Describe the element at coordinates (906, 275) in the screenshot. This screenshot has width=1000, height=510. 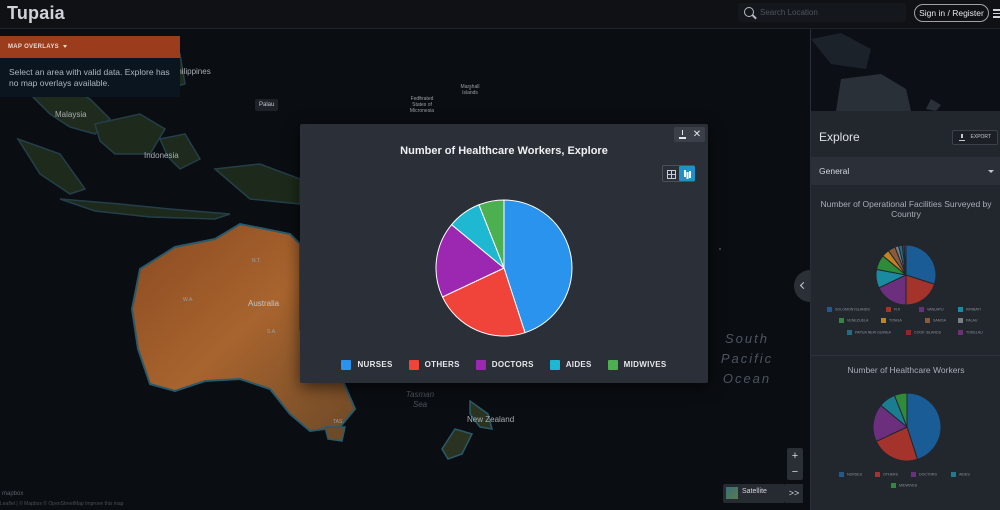
I see `facilities-pie-chart` at that location.